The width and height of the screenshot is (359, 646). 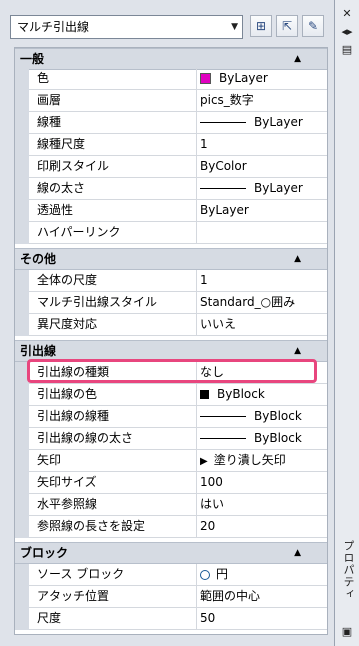 I want to click on row-landing-distance: 参照線の長さを設定 20, so click(x=171, y=527).